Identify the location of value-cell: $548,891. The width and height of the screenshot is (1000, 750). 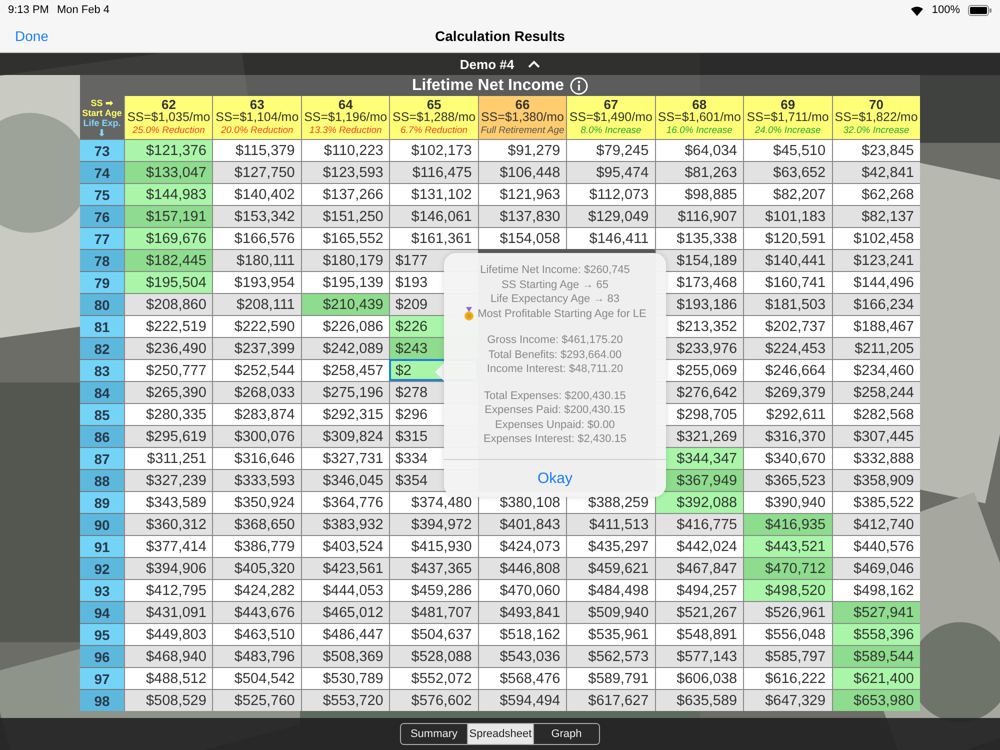
(699, 634).